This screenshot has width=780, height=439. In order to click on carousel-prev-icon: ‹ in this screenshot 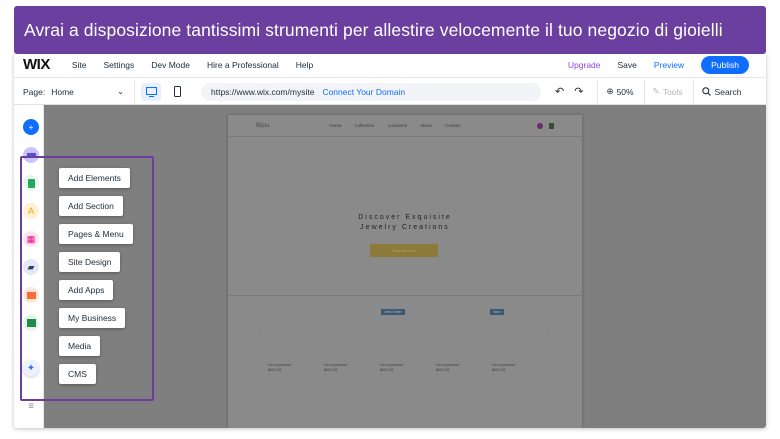, I will do `click(260, 334)`.